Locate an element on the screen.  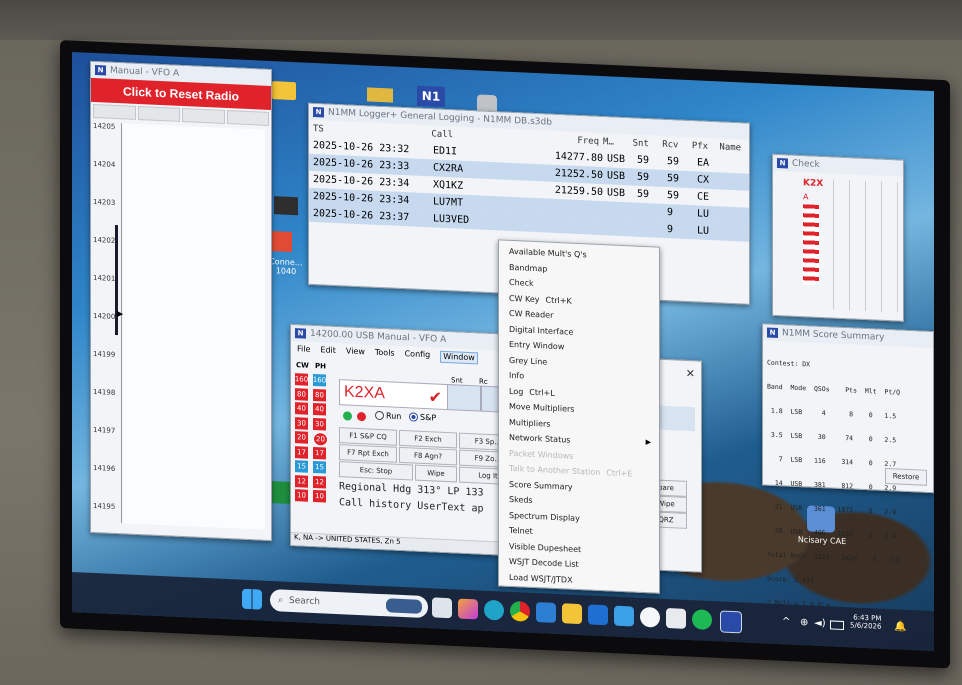
menu-item-label: WSJT Decode List is located at coordinates (544, 563).